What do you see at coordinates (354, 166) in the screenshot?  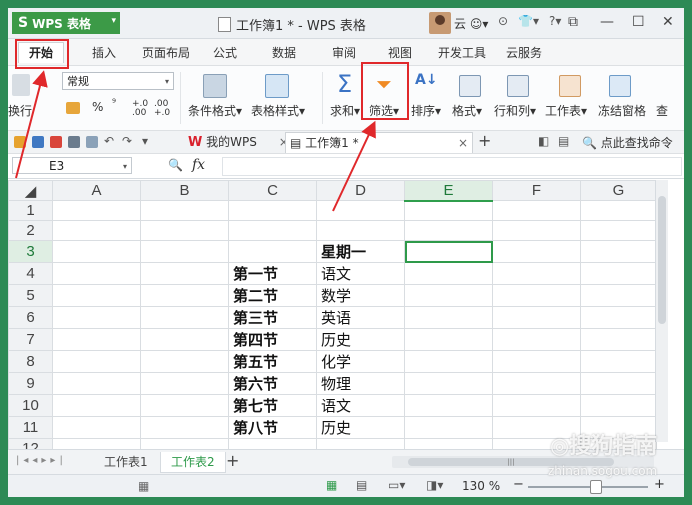 I see `arrow-to-filter-button` at bounding box center [354, 166].